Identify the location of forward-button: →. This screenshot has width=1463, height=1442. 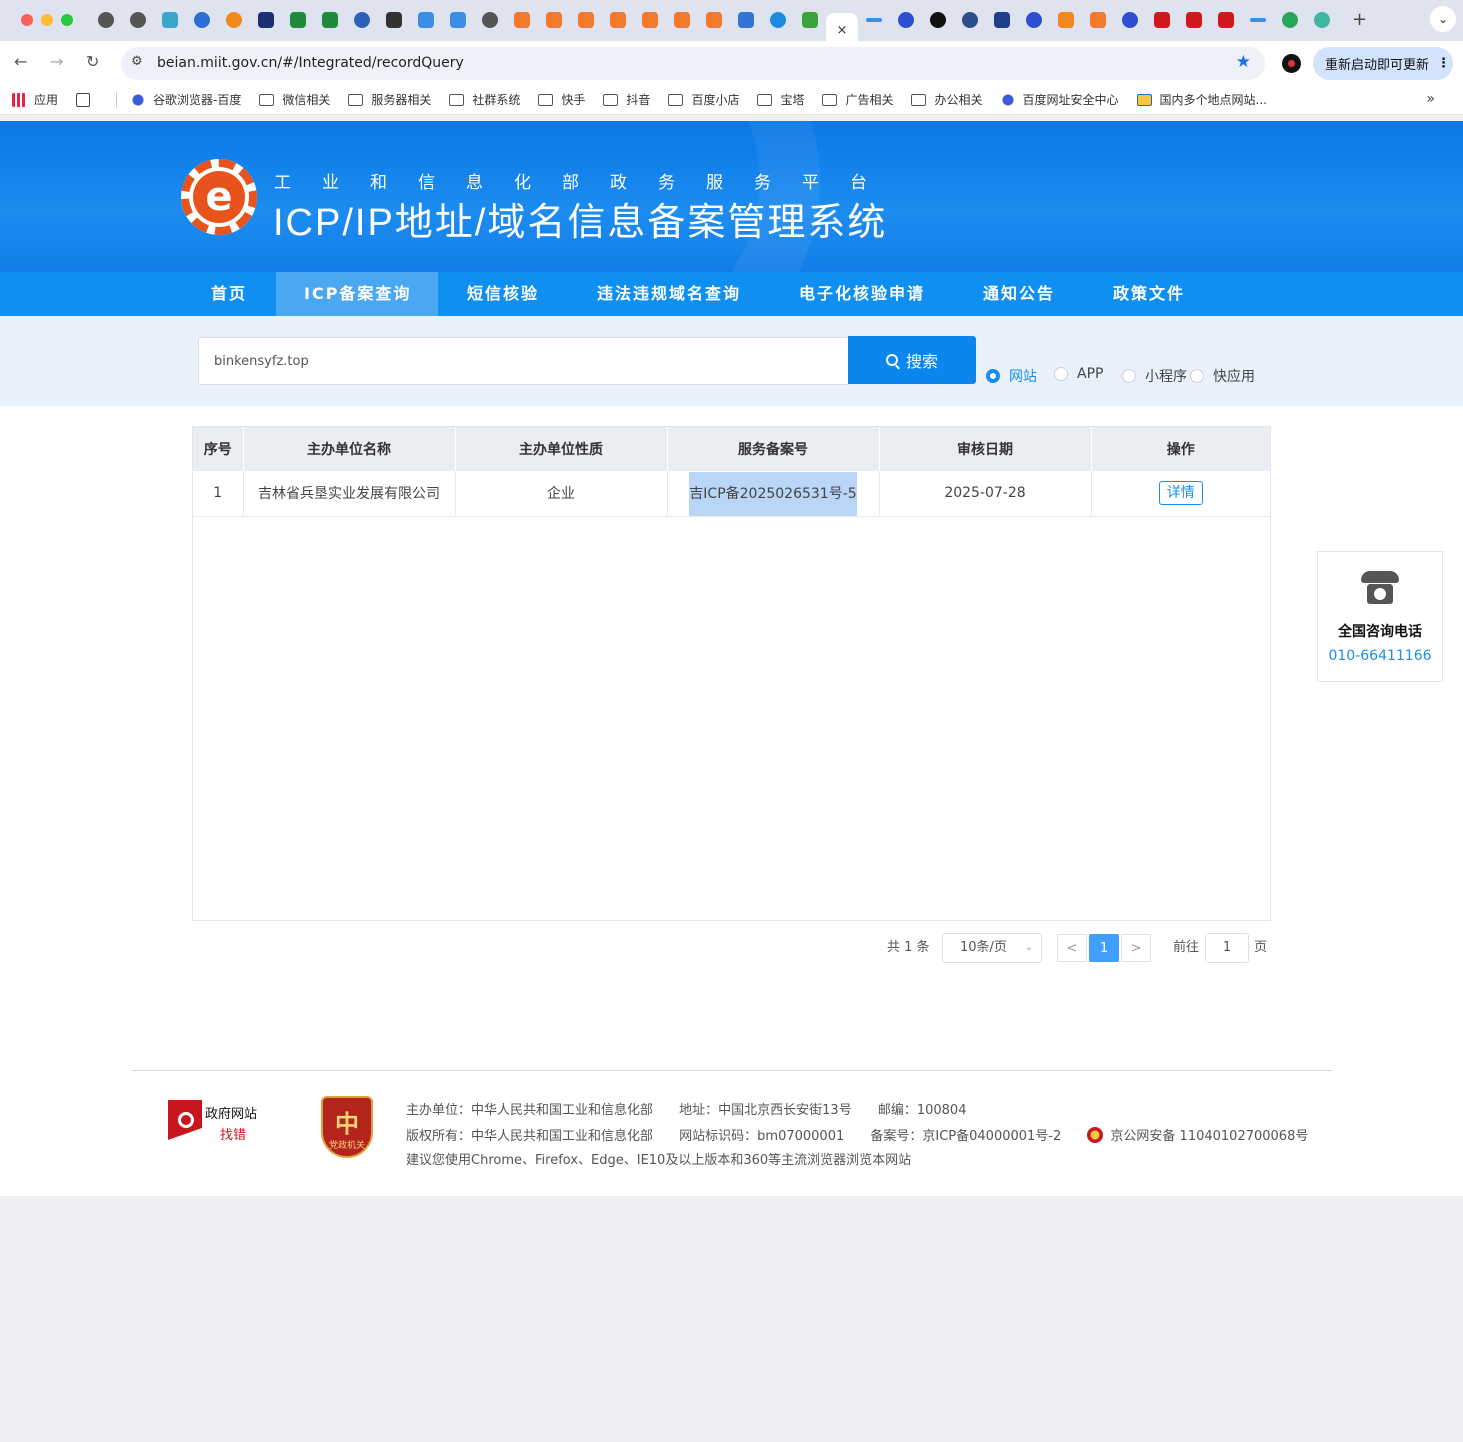
(56, 61).